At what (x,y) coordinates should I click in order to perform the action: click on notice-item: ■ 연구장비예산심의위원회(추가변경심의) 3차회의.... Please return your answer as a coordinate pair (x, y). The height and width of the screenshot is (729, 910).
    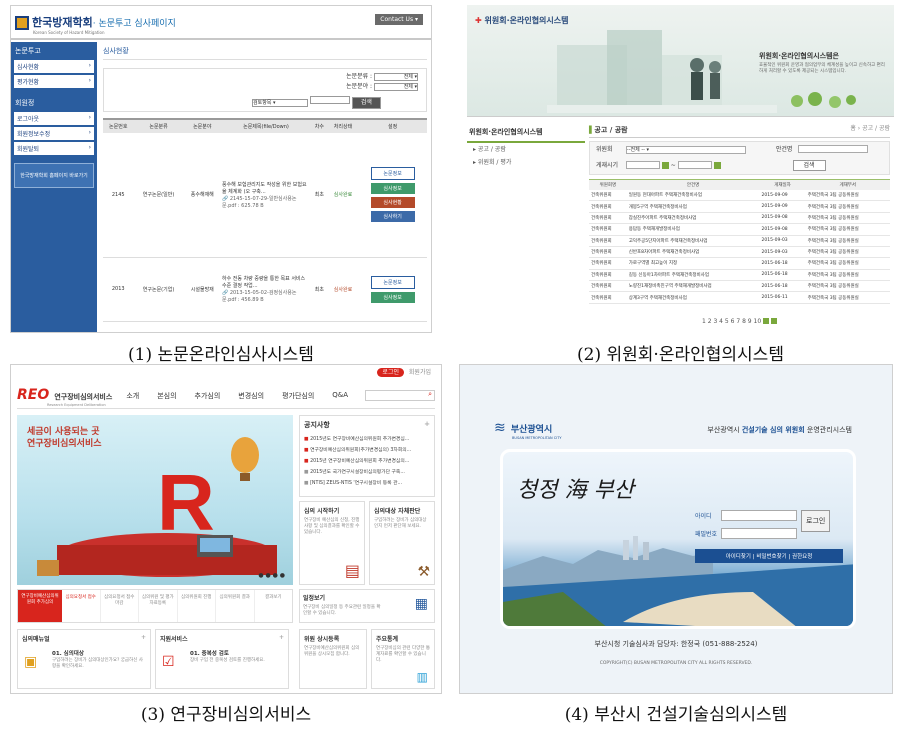
    Looking at the image, I should click on (367, 449).